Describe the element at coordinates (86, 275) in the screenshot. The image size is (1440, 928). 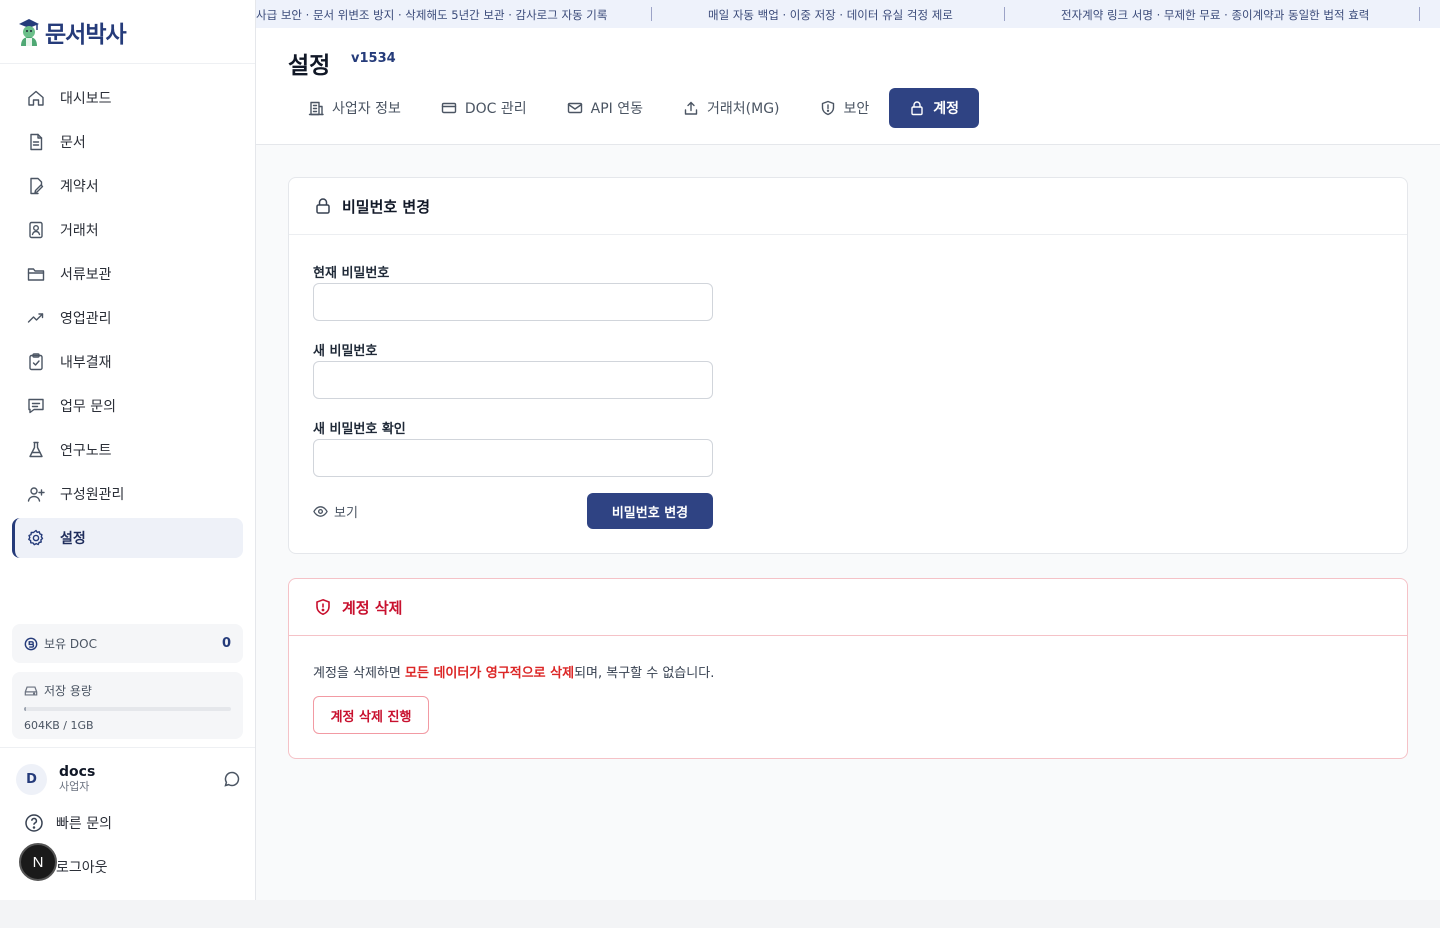
I see `sidebar-item-label: 서류보관` at that location.